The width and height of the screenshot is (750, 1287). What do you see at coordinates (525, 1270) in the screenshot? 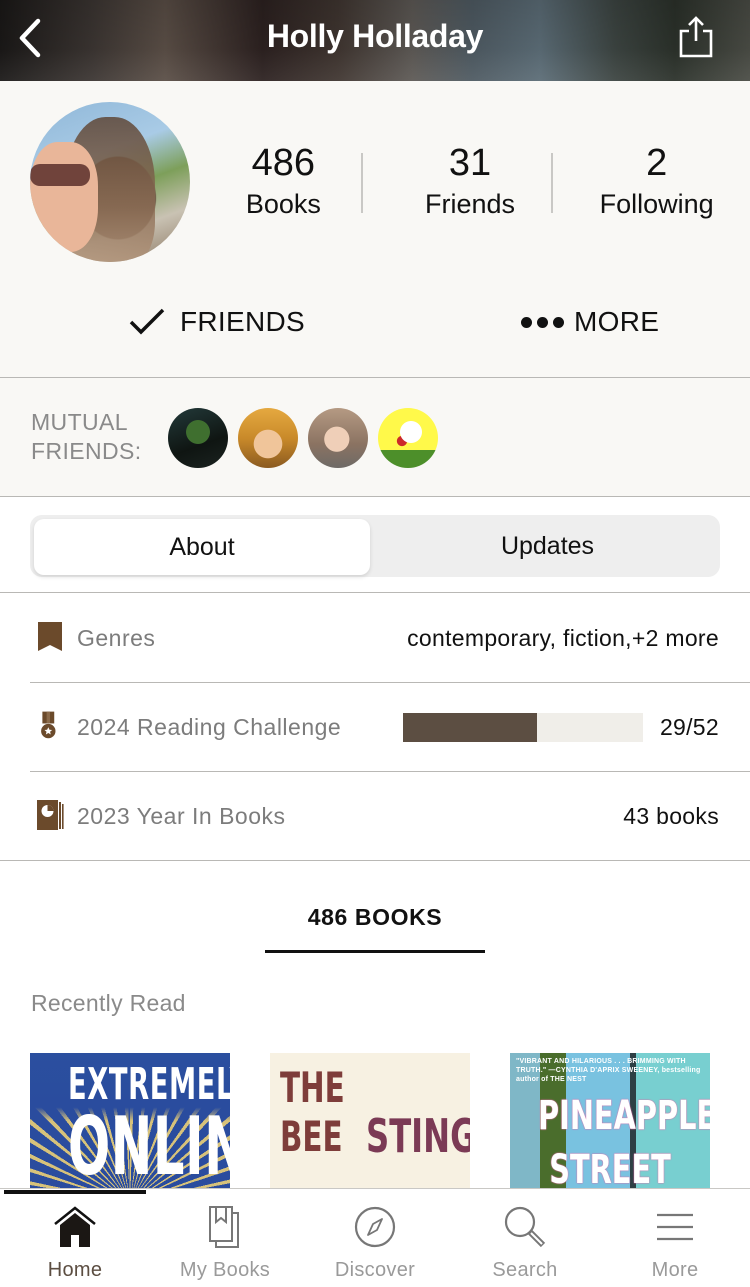
I see `tab-search-label: Search` at bounding box center [525, 1270].